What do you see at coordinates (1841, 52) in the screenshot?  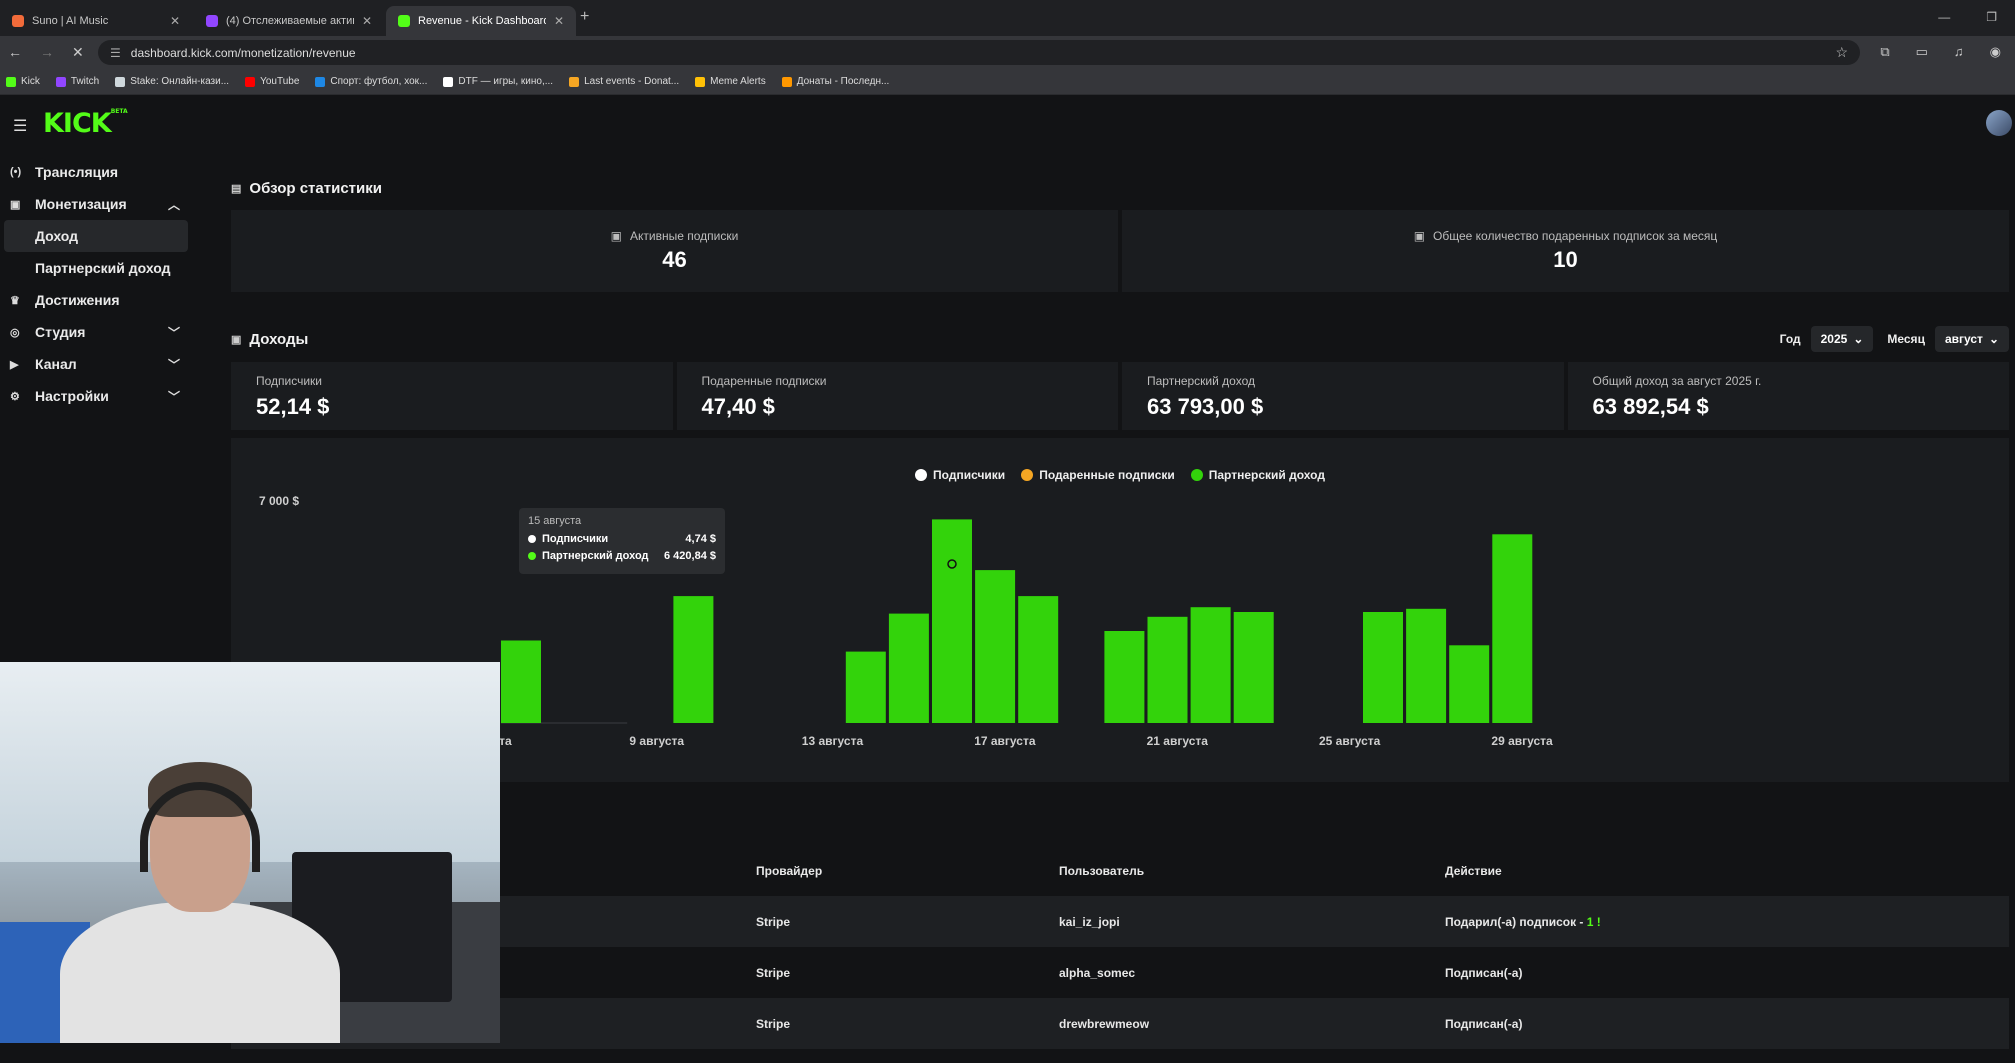 I see `bookmark-star-icon: ☆` at bounding box center [1841, 52].